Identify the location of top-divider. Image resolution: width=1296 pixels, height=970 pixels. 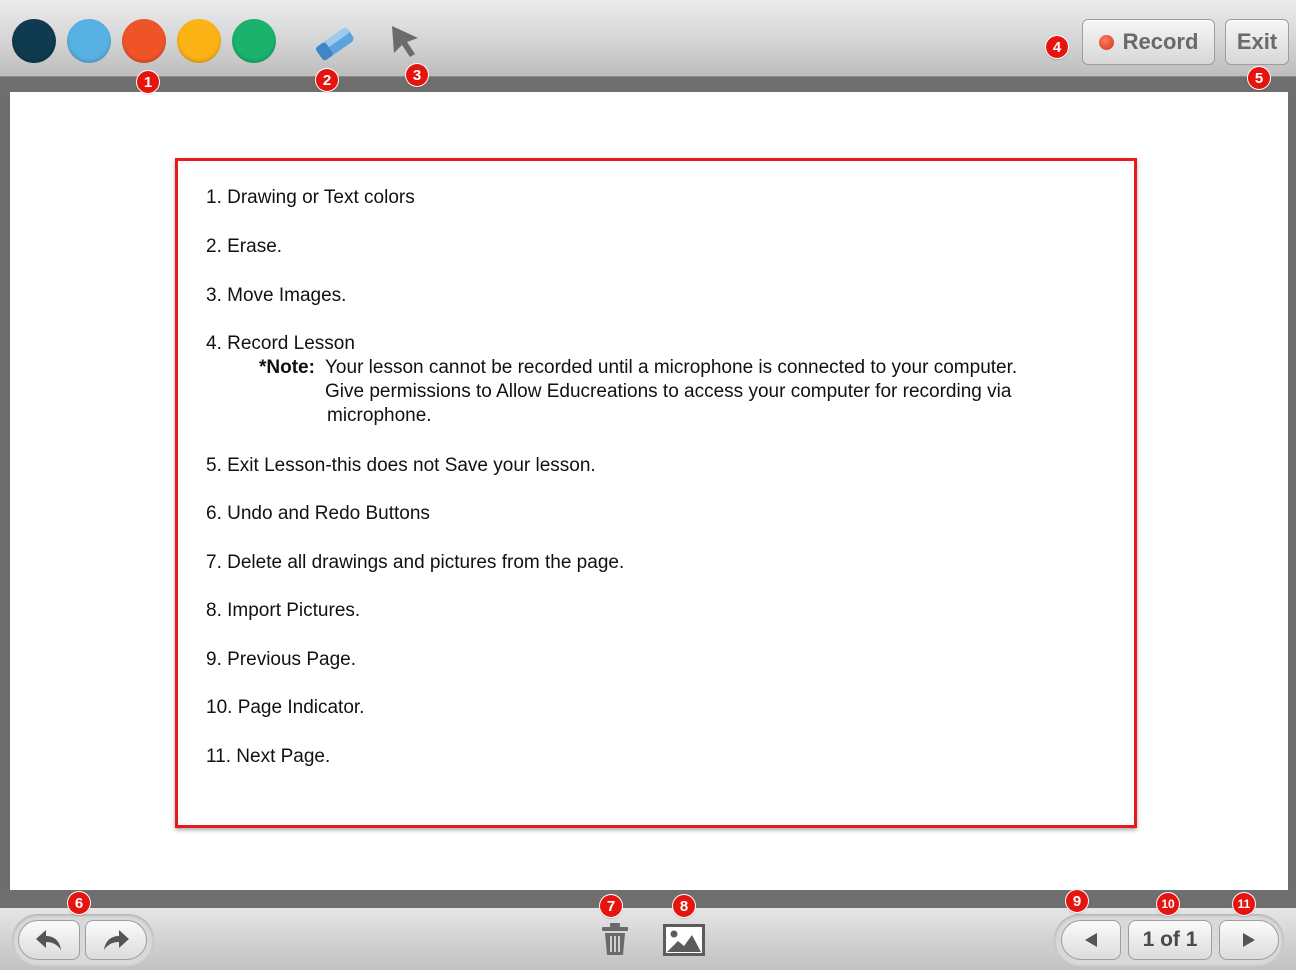
(648, 84).